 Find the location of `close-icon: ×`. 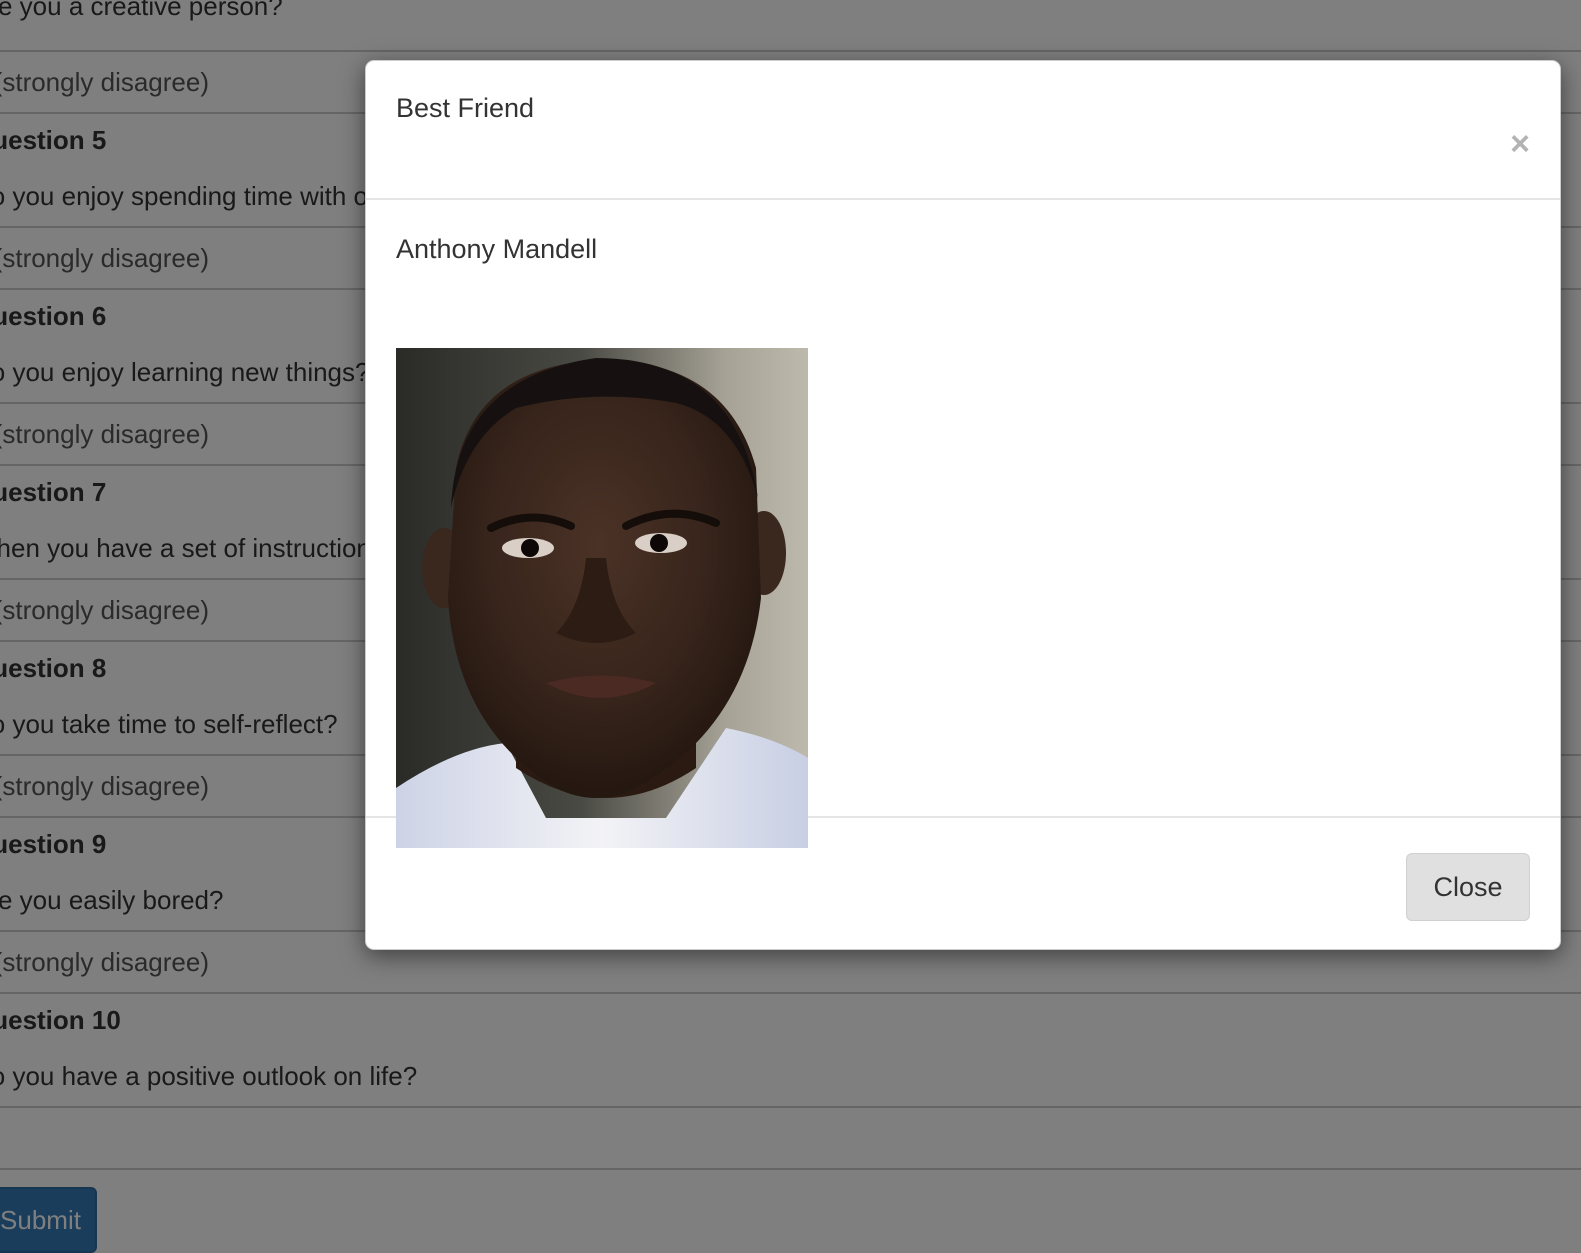

close-icon: × is located at coordinates (1520, 144).